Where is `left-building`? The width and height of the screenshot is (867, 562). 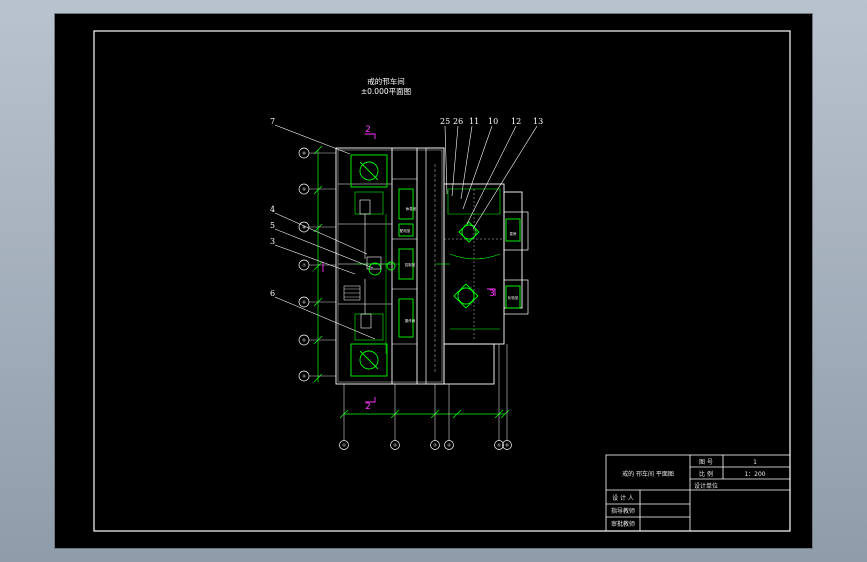 left-building is located at coordinates (390, 266).